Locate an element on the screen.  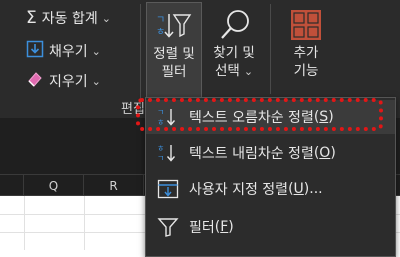
sigma-icon: Σ is located at coordinates (31, 18).